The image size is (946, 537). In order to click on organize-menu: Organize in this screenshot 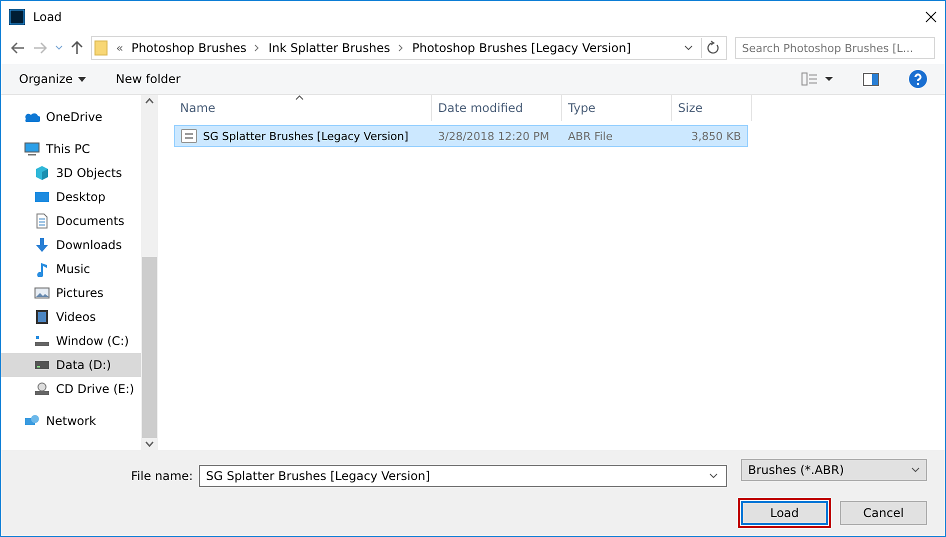, I will do `click(52, 79)`.